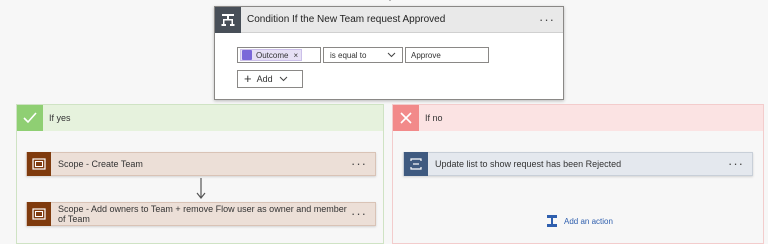 The image size is (768, 244). What do you see at coordinates (363, 163) in the screenshot?
I see `scope-create-team-menu: ···` at bounding box center [363, 163].